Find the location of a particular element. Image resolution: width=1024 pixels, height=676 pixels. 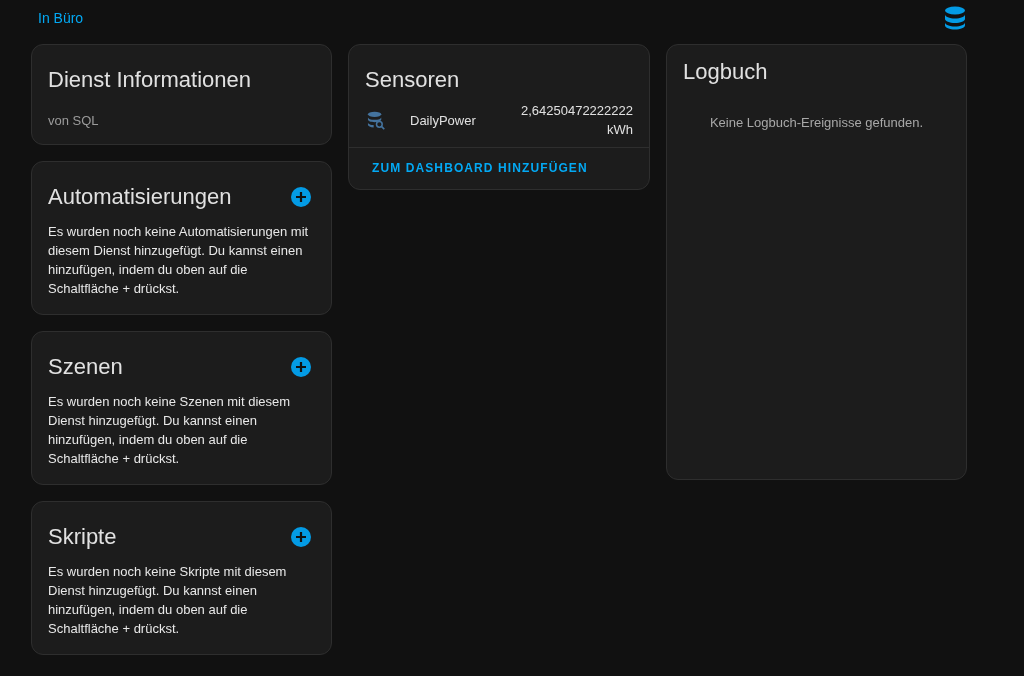

entity-name: DailyPower is located at coordinates (465, 120).